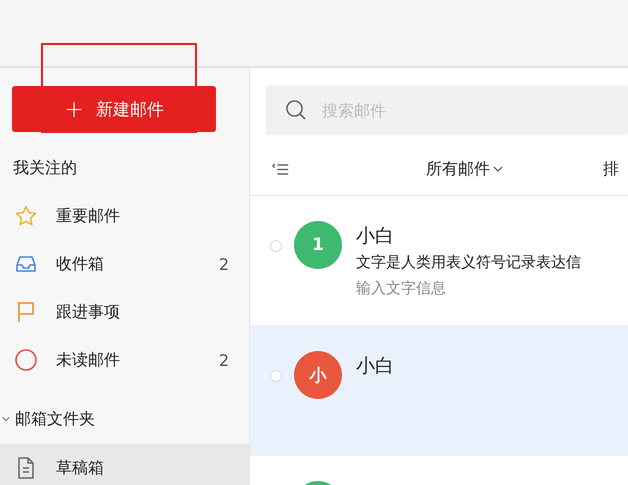 This screenshot has height=485, width=628. What do you see at coordinates (88, 312) in the screenshot?
I see `item-label: 跟进事项` at bounding box center [88, 312].